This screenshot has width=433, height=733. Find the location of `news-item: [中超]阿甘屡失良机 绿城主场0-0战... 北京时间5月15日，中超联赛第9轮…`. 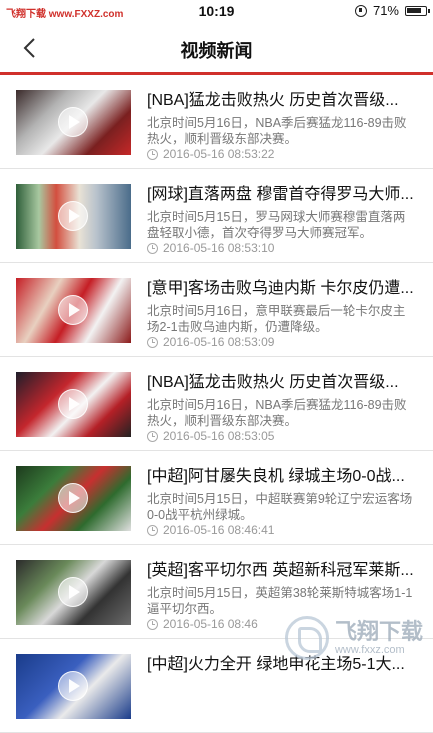

news-item: [中超]阿甘屡失良机 绿城主场0-0战... 北京时间5月15日，中超联赛第9轮… is located at coordinates (216, 498).